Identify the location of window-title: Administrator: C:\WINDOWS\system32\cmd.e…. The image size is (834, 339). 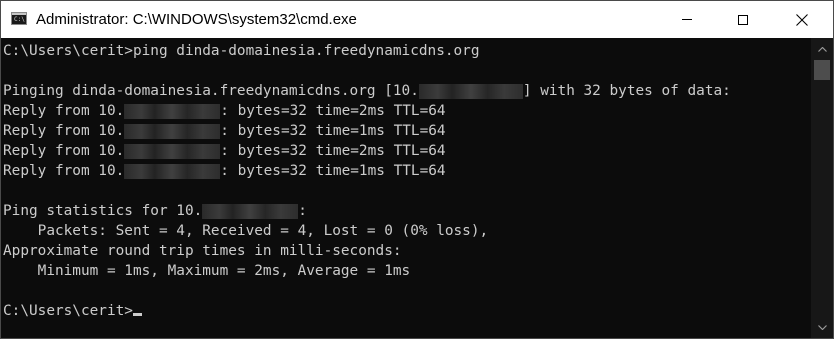
(196, 19).